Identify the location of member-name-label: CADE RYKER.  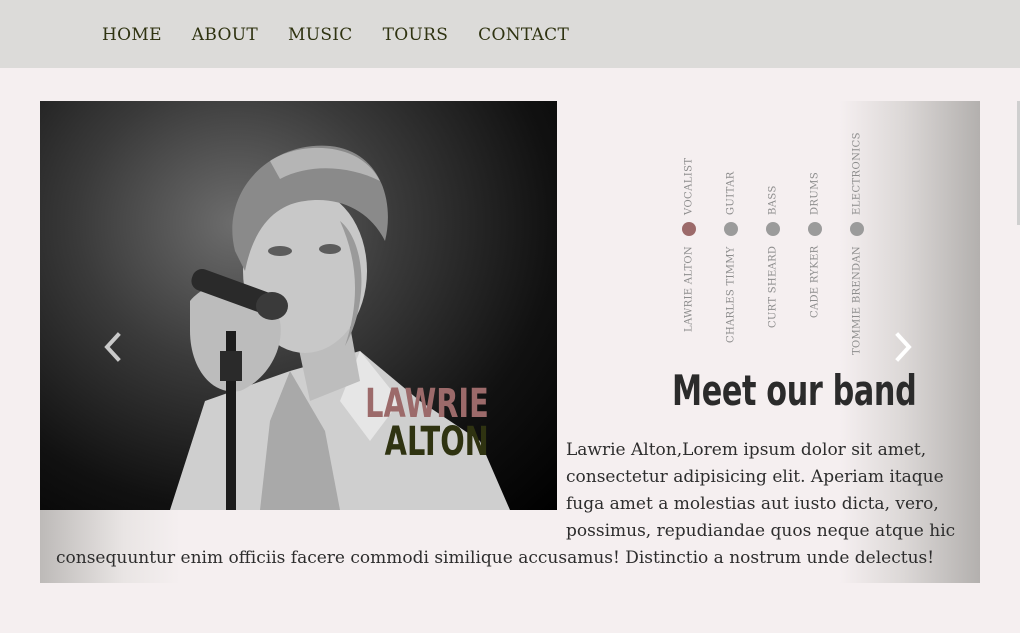
(815, 282).